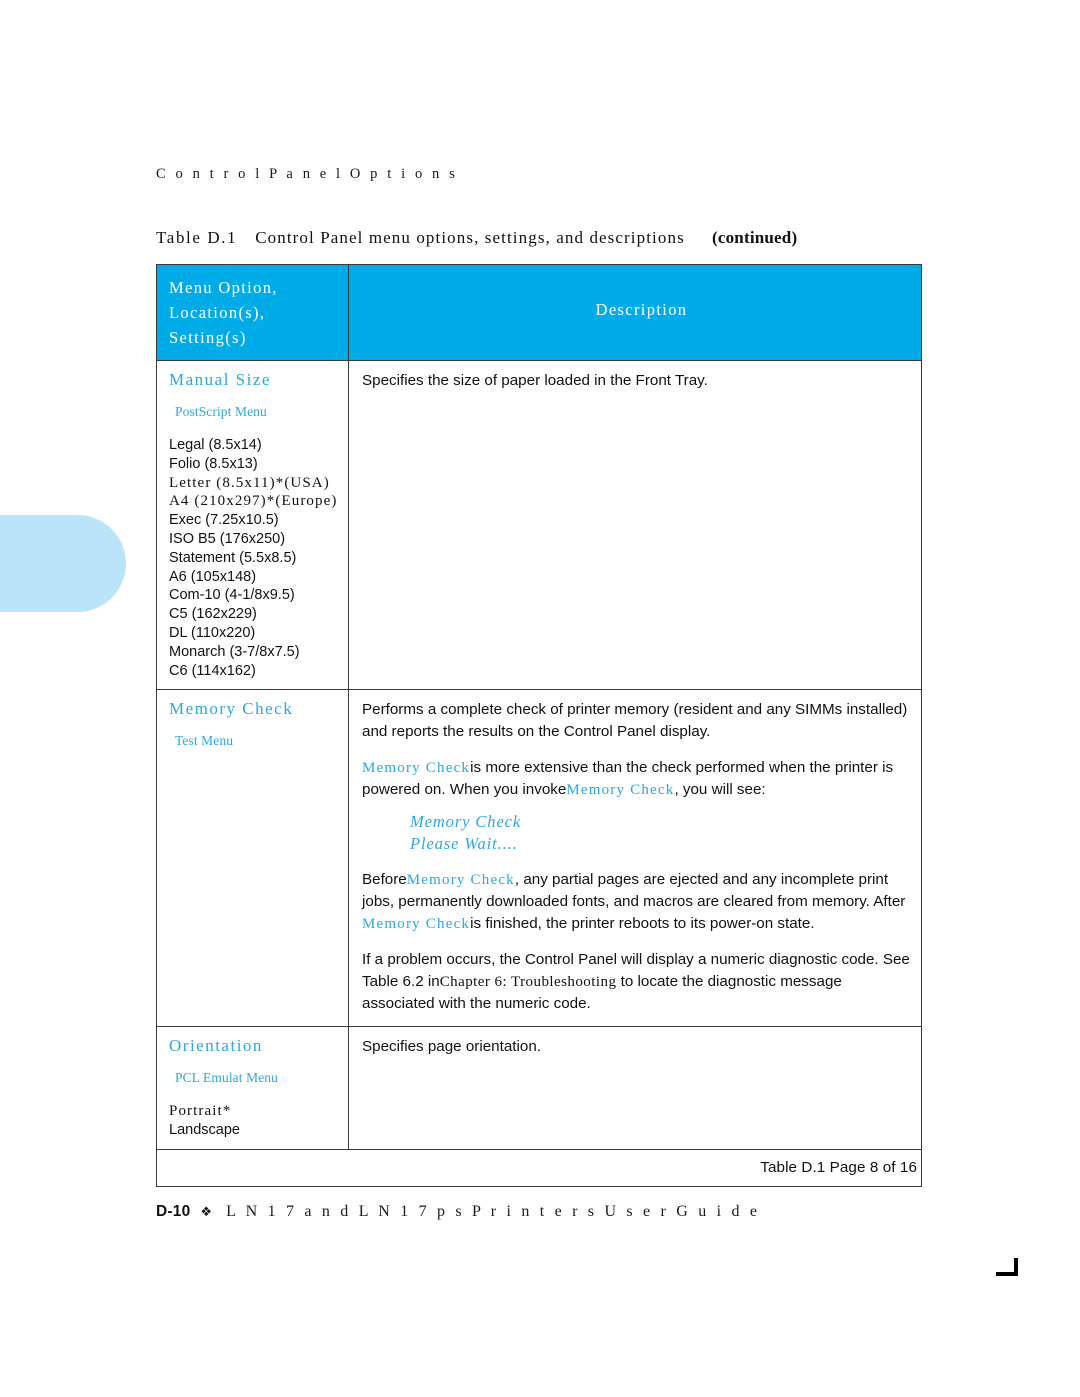 The image size is (1080, 1397). Describe the element at coordinates (755, 237) in the screenshot. I see `table-caption-continued: (continued)` at that location.